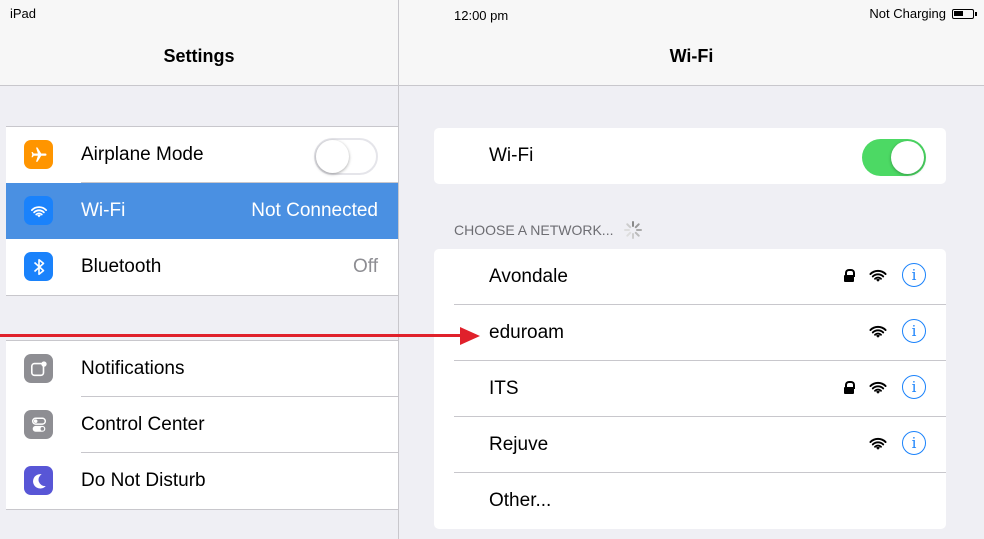 The image size is (984, 539). Describe the element at coordinates (143, 480) in the screenshot. I see `sidebar-item-label: Do Not Disturb` at that location.